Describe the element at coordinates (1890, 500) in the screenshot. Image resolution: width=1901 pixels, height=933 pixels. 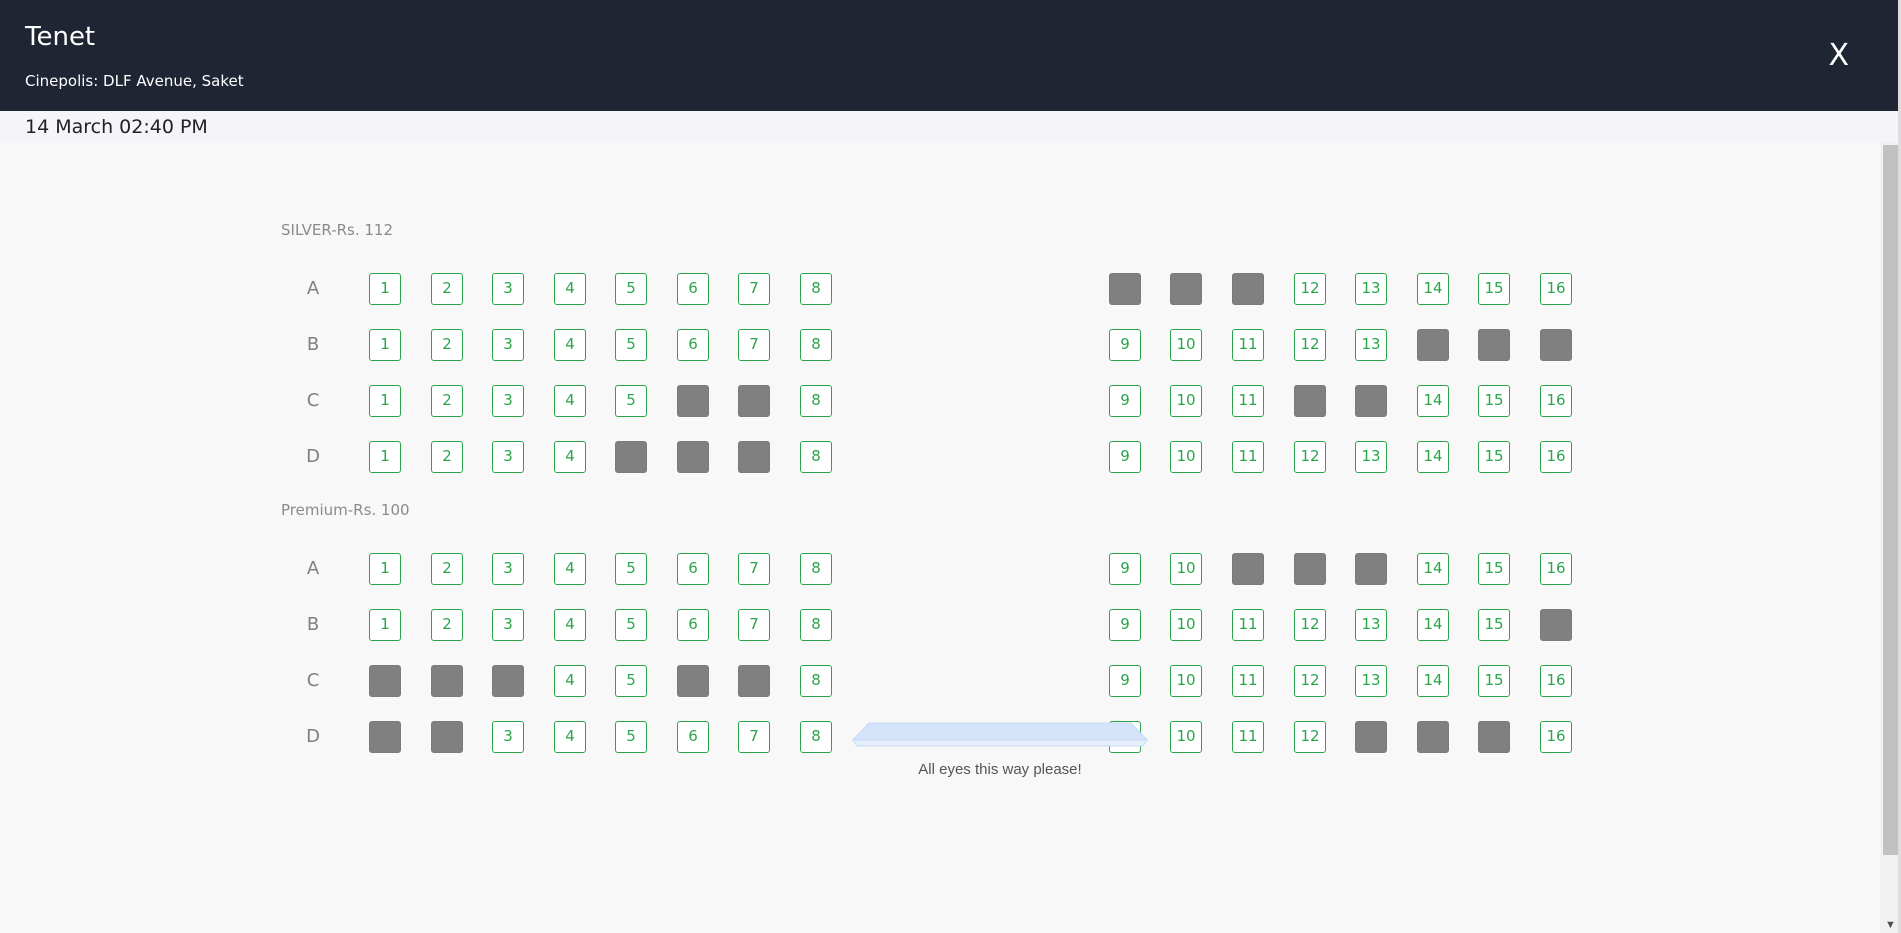
I see `scrollbar-thumb` at that location.